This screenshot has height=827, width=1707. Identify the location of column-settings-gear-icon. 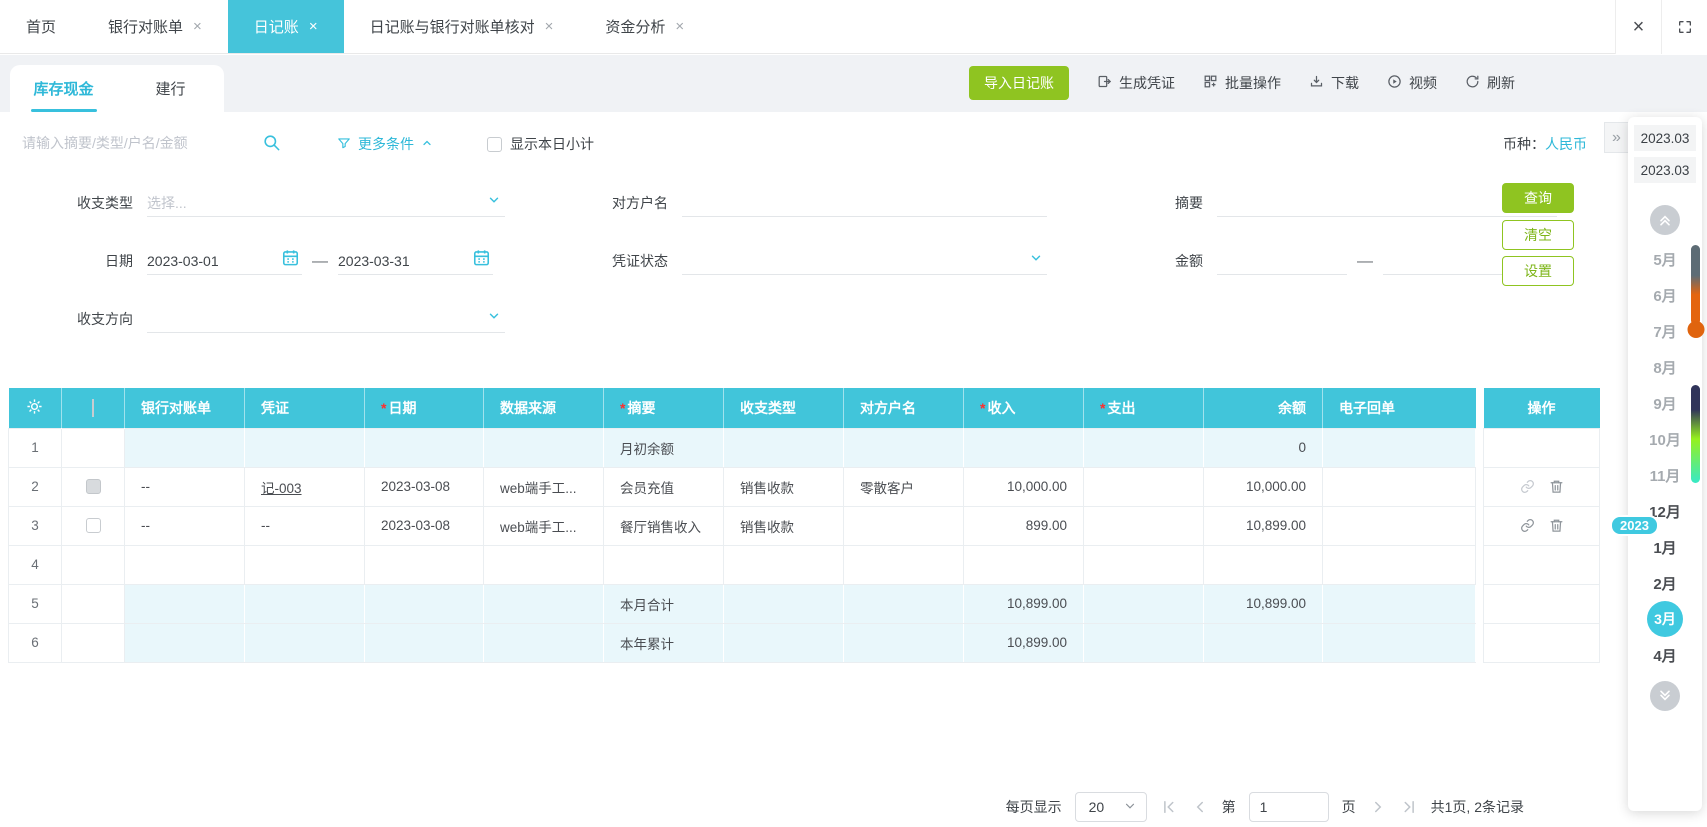
(35, 408).